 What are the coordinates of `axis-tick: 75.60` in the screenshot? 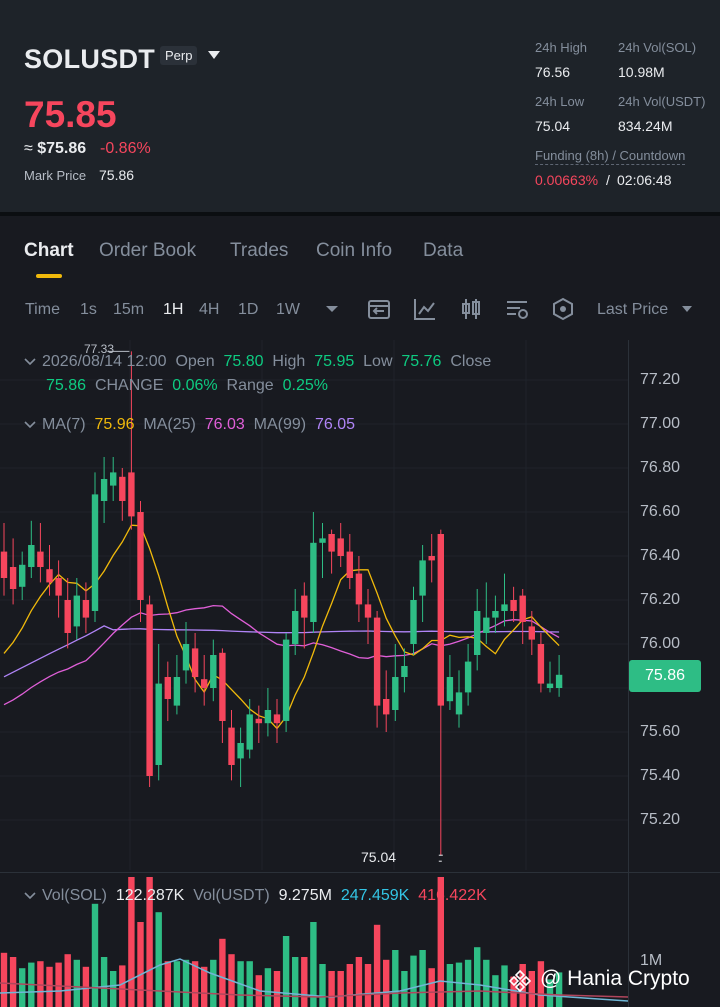 It's located at (660, 731).